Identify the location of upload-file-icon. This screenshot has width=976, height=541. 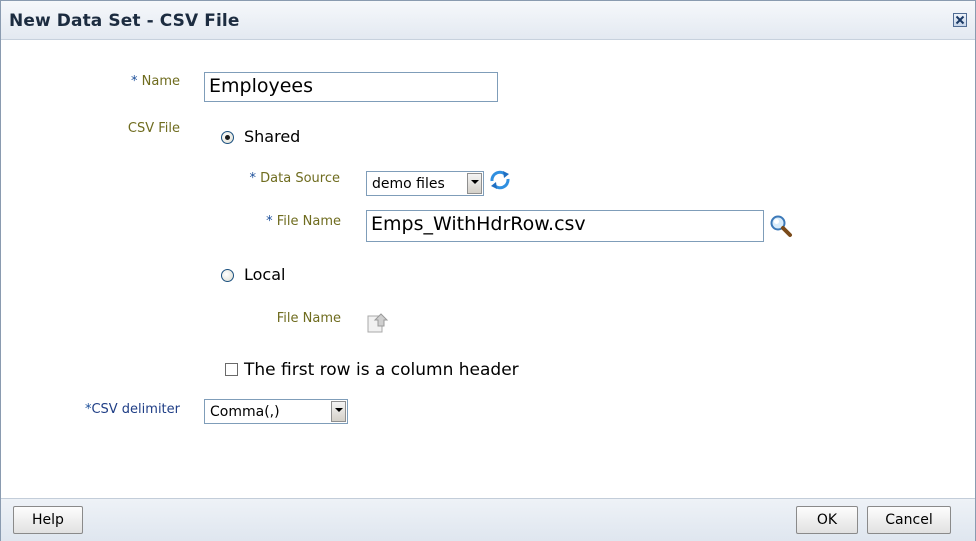
(378, 325).